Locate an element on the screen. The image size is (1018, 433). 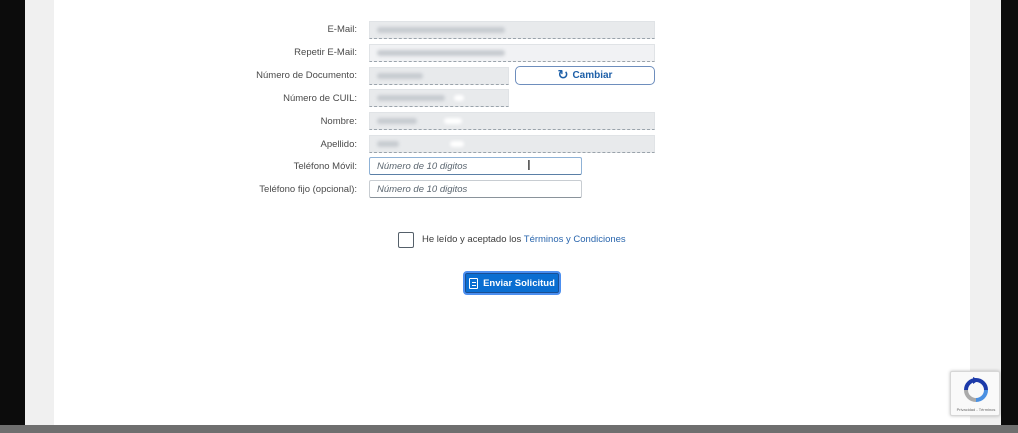
submit-request-label: Enviar Solicitud is located at coordinates (519, 283).